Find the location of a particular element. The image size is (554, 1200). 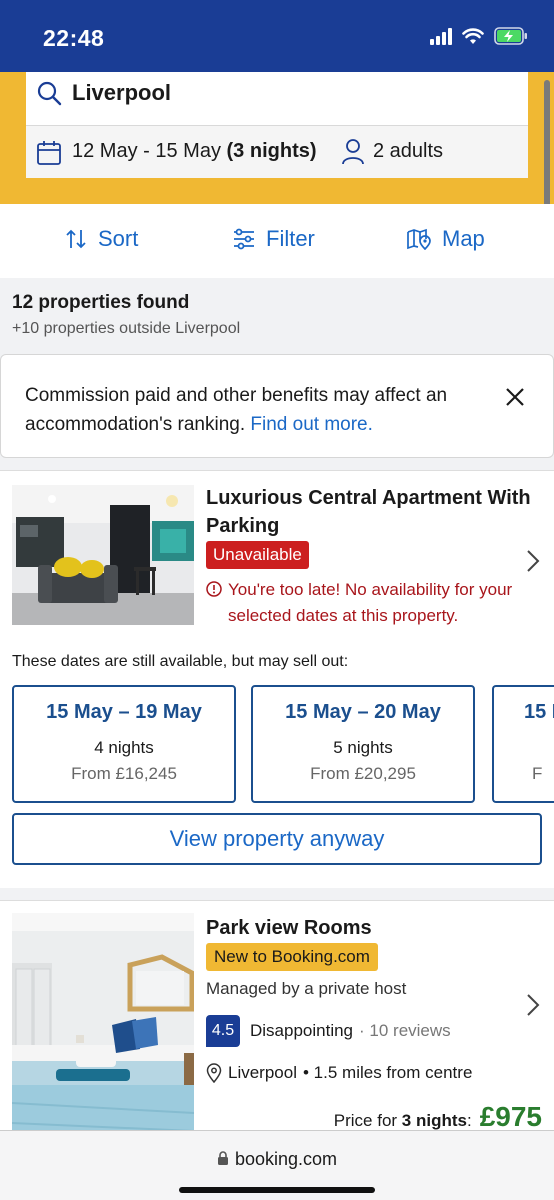

alt-nights is located at coordinates (539, 748).